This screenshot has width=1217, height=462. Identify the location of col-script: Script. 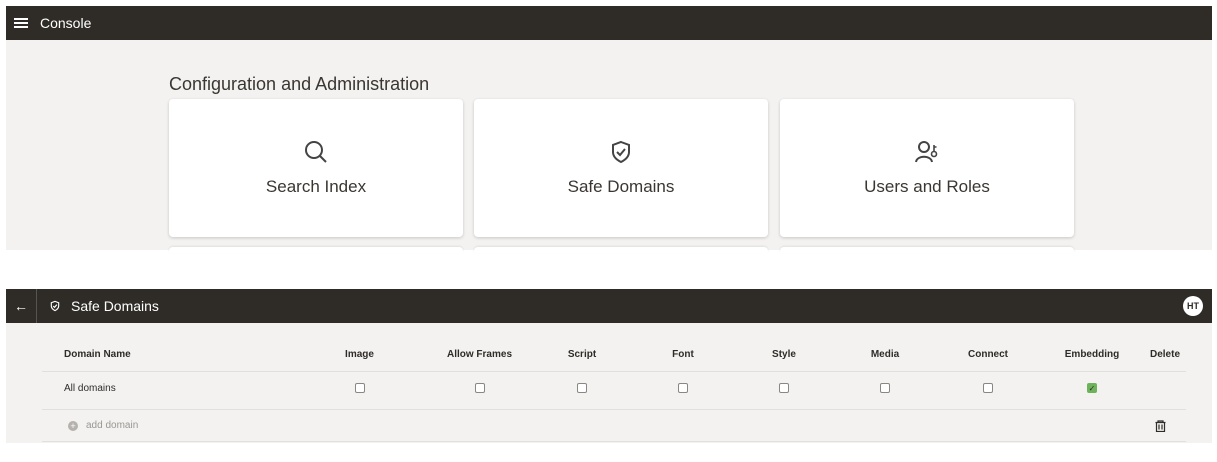
(582, 355).